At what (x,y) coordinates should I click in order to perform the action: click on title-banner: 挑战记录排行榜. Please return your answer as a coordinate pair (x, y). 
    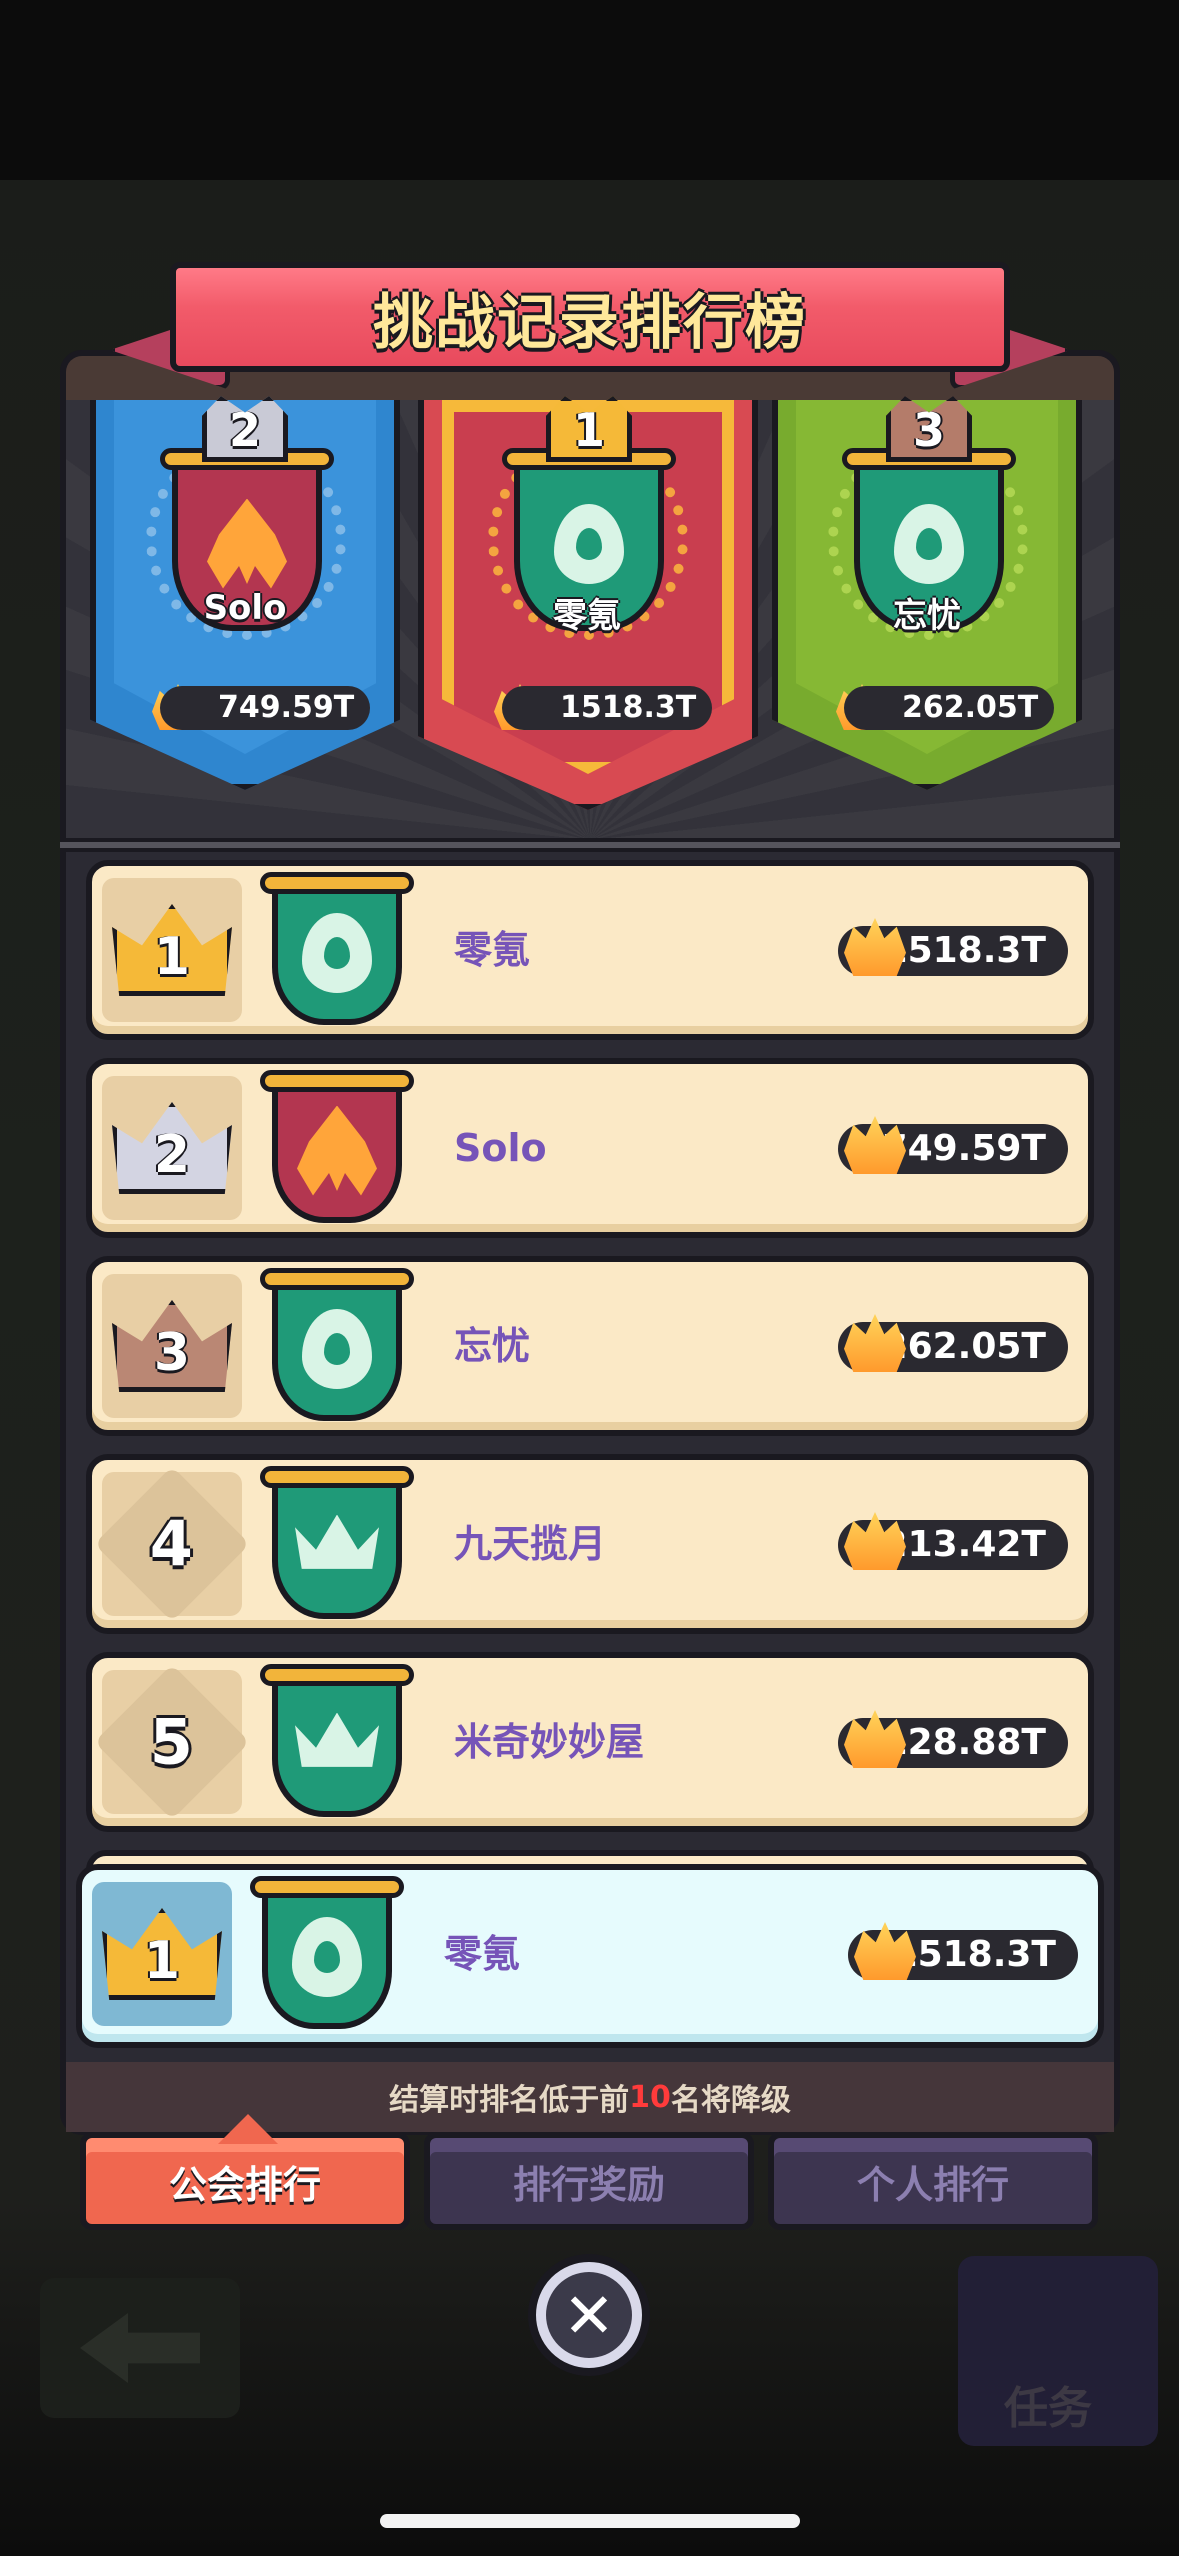
    Looking at the image, I should click on (590, 332).